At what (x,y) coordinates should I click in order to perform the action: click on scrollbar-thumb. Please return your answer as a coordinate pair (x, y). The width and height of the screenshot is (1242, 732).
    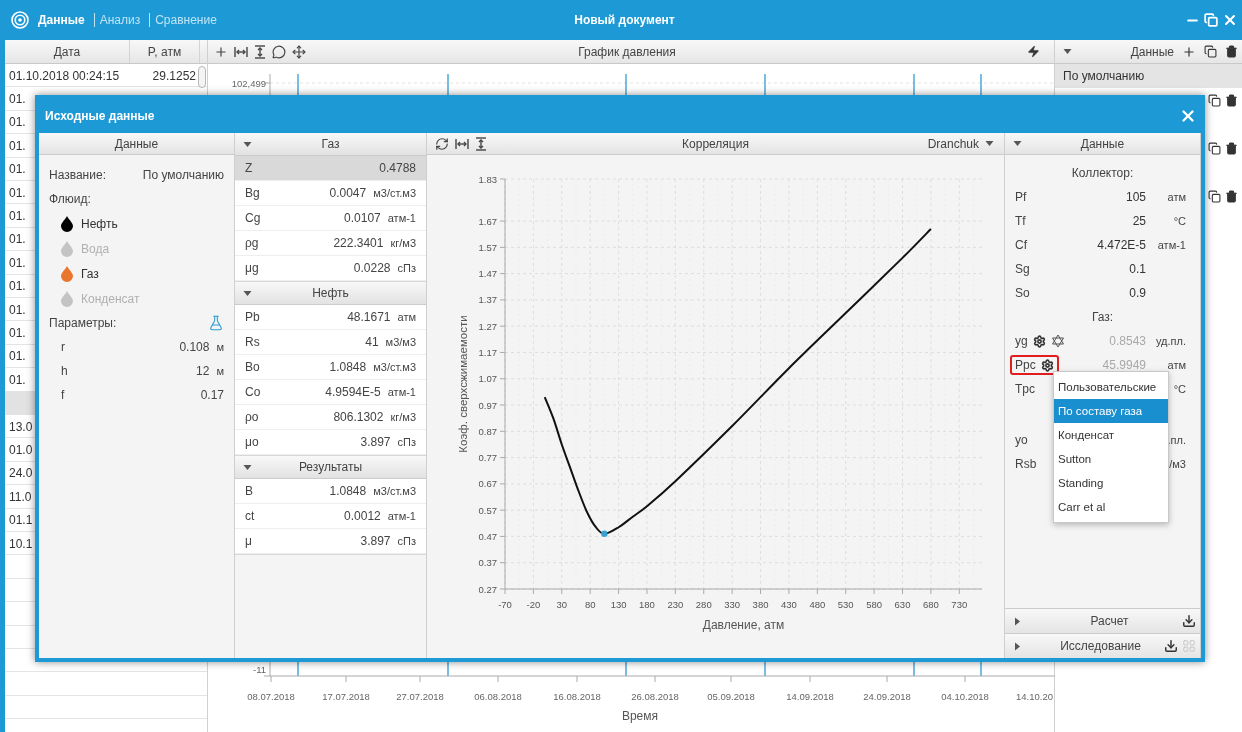
    Looking at the image, I should click on (202, 77).